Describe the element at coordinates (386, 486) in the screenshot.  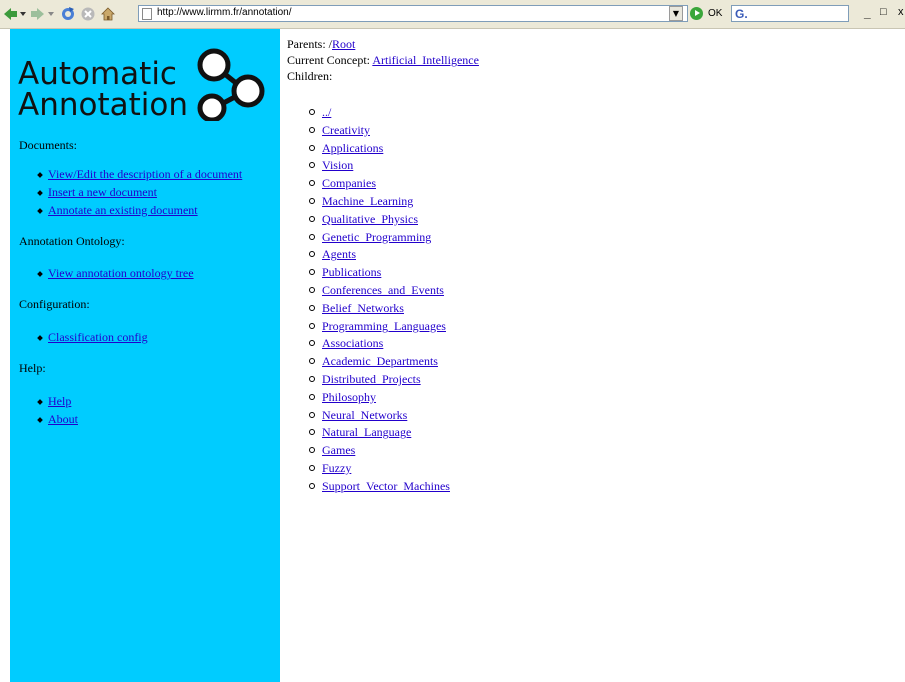
I see `child-link-support-vector-machines: Support_Vector_Machines` at that location.